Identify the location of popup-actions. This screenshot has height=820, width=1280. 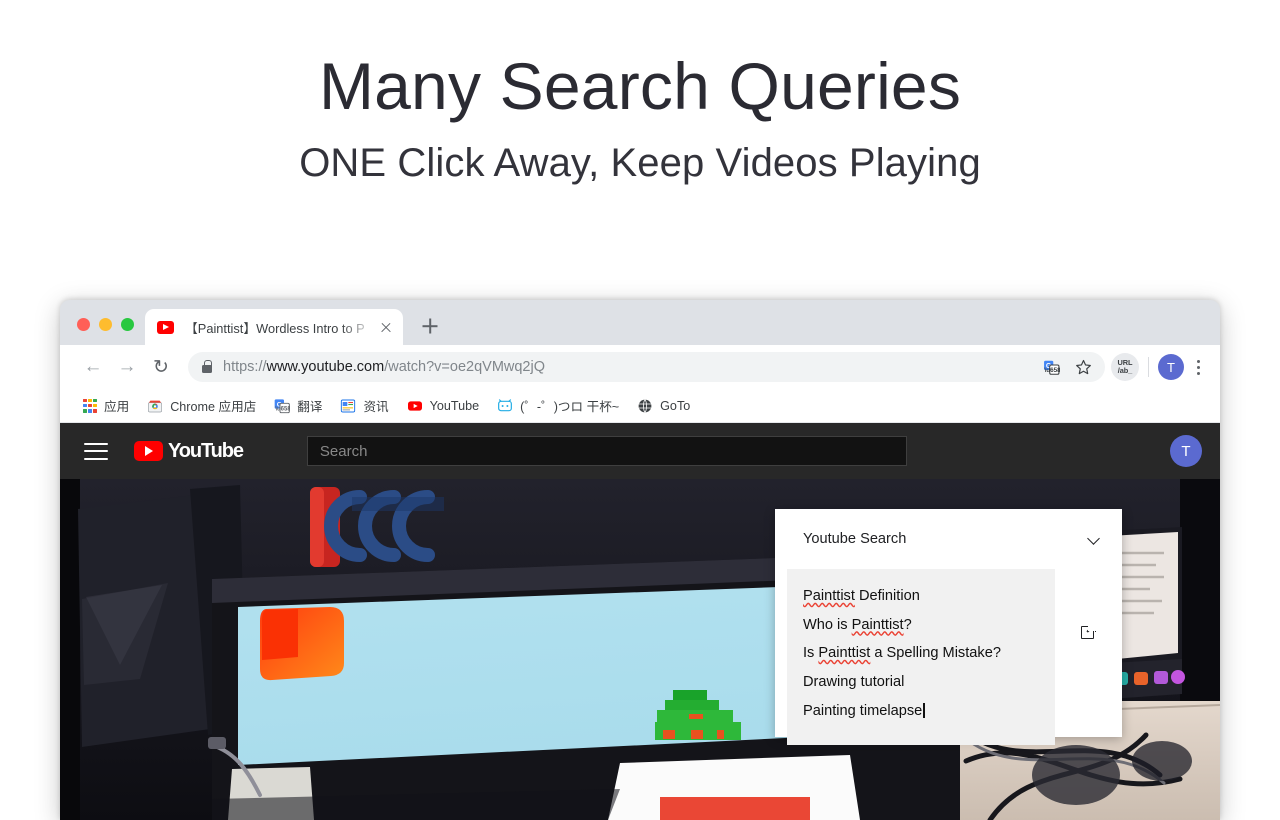
(1088, 657).